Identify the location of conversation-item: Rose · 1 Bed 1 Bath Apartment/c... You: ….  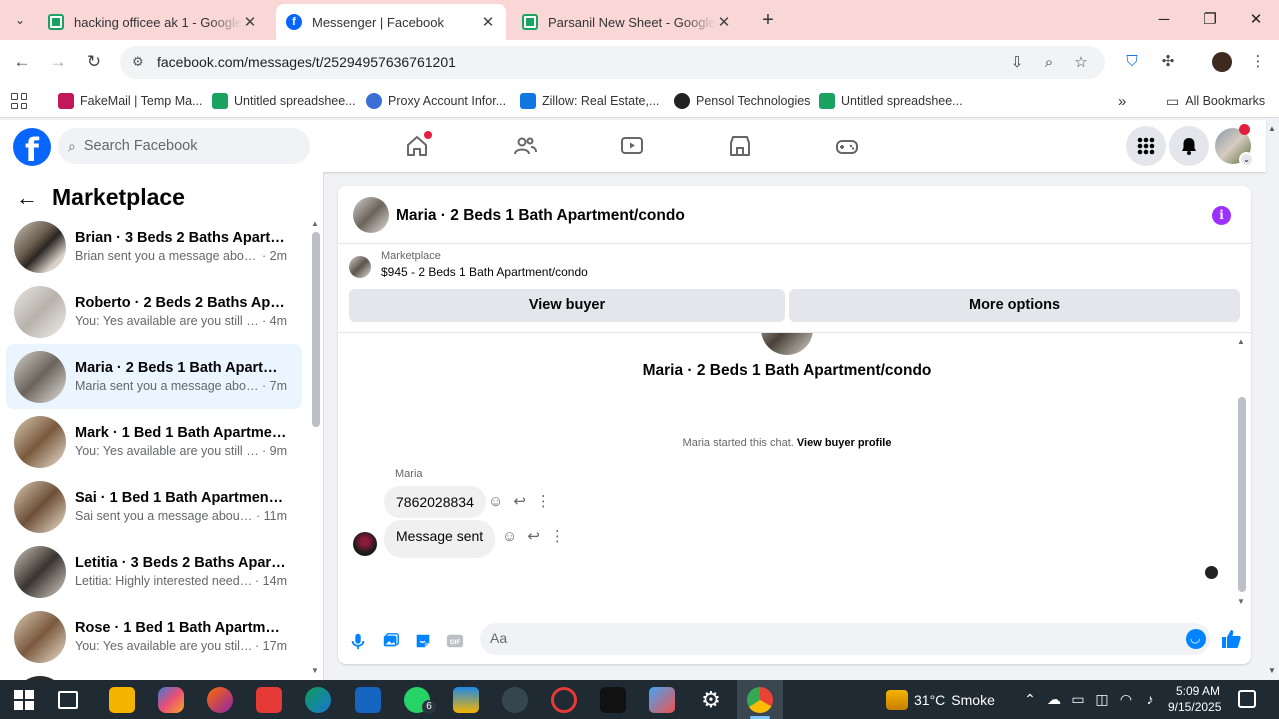
(154, 636).